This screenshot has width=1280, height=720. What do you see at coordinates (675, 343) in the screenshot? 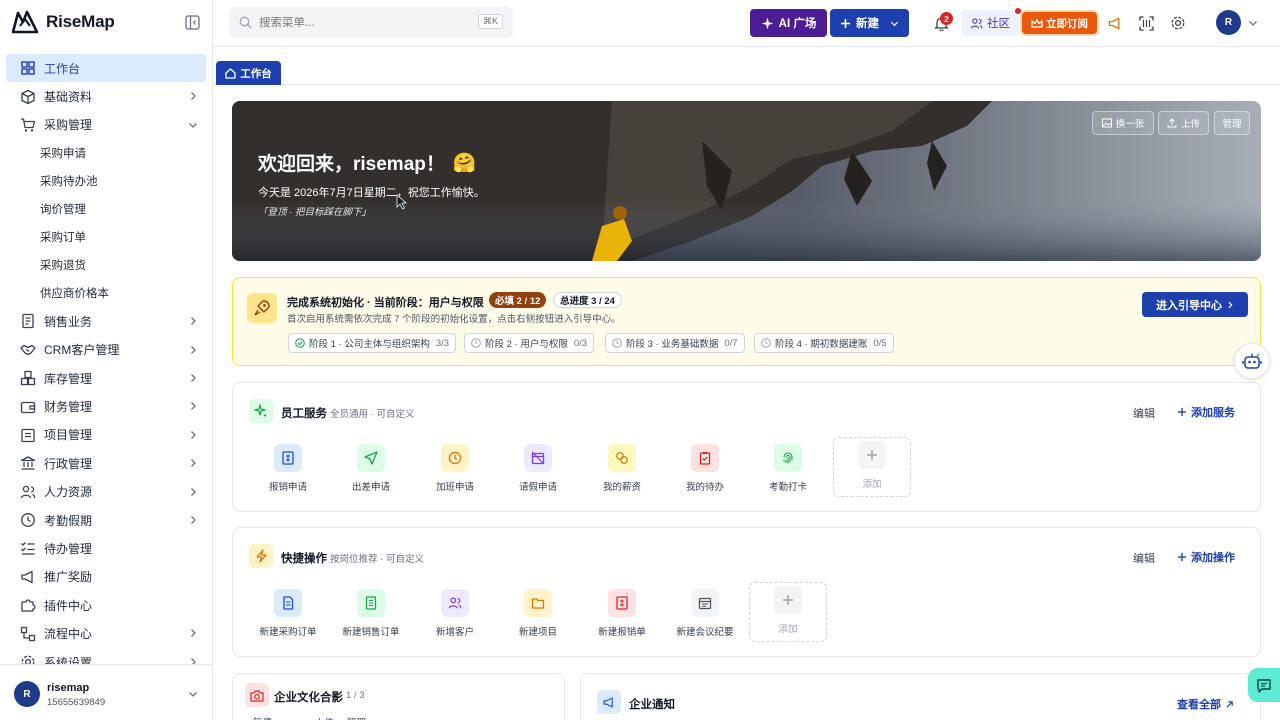
I see `stage-3-chip: 阶段 3 · 业务基础数据 0/7` at bounding box center [675, 343].